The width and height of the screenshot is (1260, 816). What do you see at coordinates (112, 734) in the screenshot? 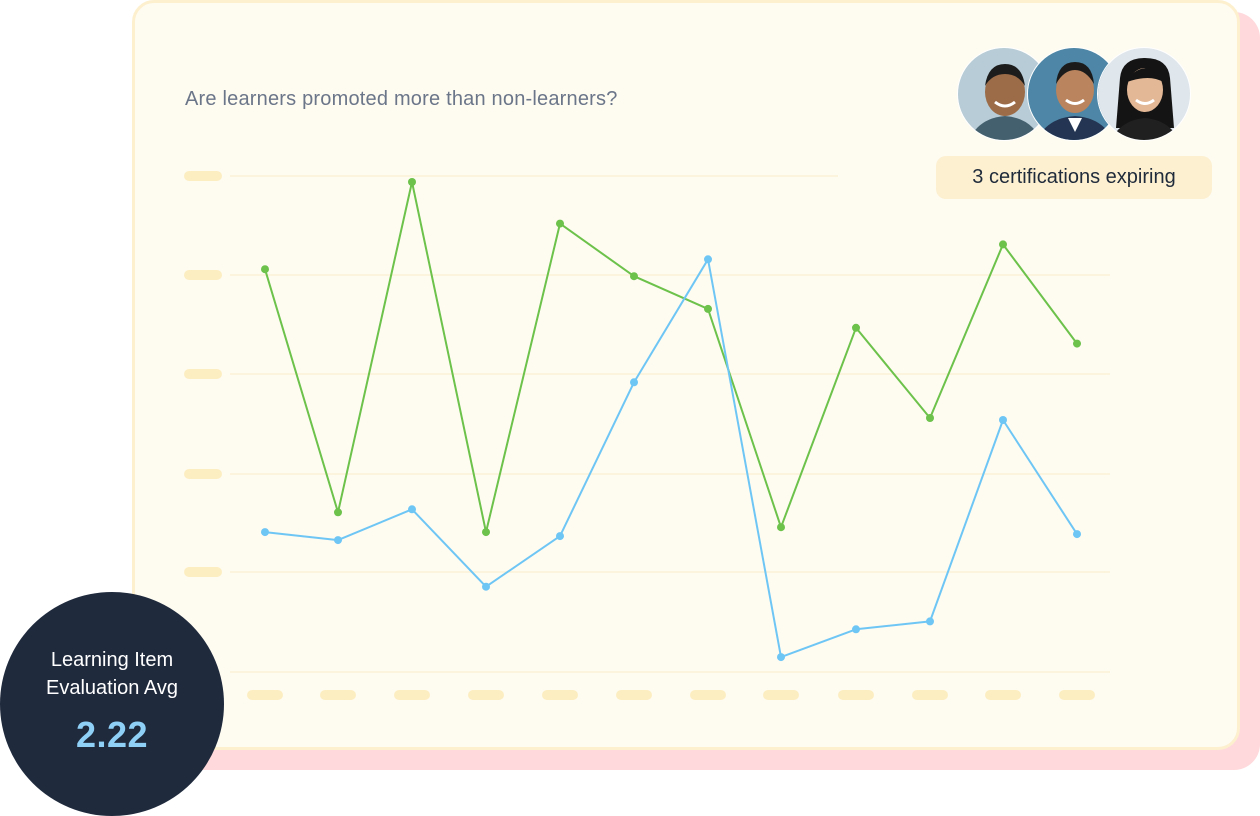
I see `kpi-value: 2.22` at bounding box center [112, 734].